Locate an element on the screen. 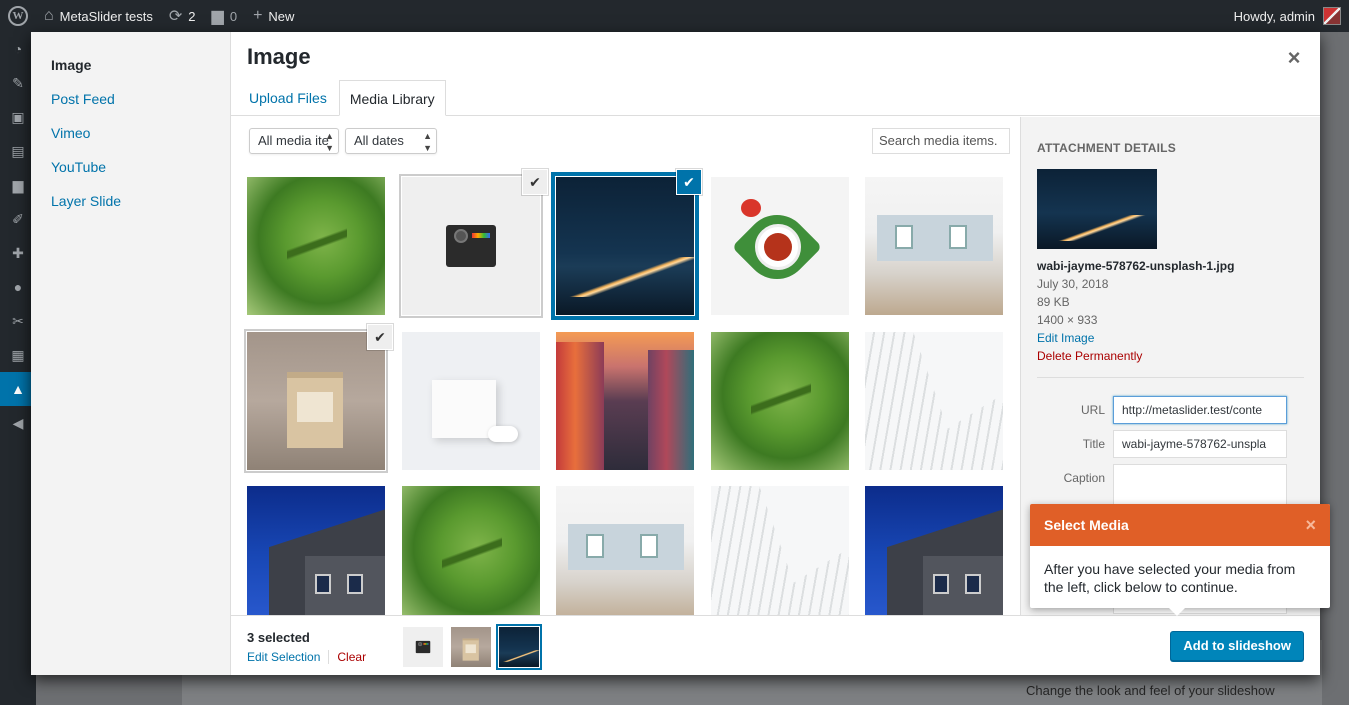  divider is located at coordinates (1170, 377).